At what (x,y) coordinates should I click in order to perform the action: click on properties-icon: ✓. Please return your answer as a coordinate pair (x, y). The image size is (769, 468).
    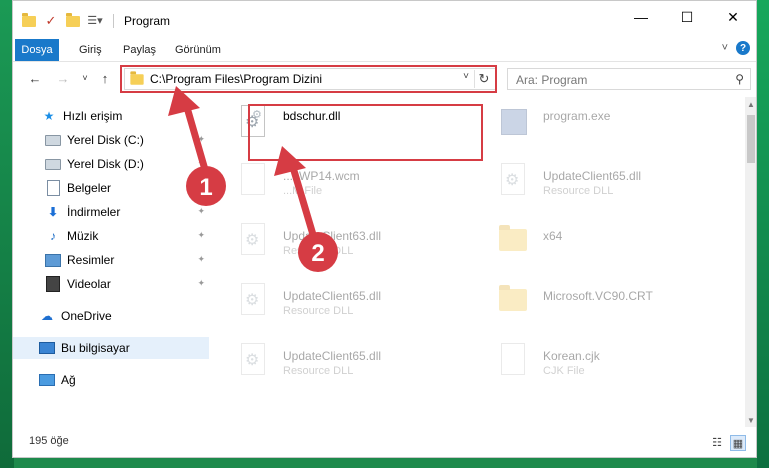
    Looking at the image, I should click on (51, 21).